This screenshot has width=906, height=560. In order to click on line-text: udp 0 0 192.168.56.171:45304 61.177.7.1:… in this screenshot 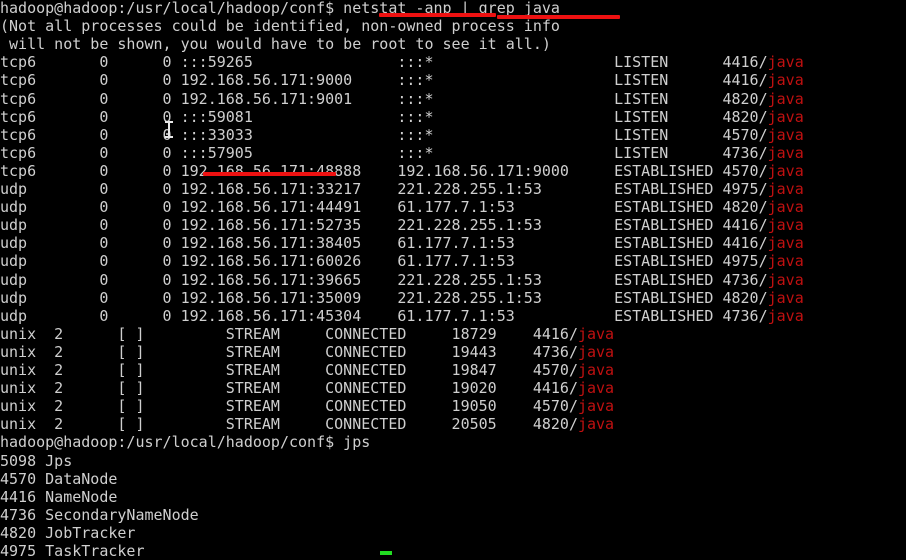, I will do `click(384, 315)`.